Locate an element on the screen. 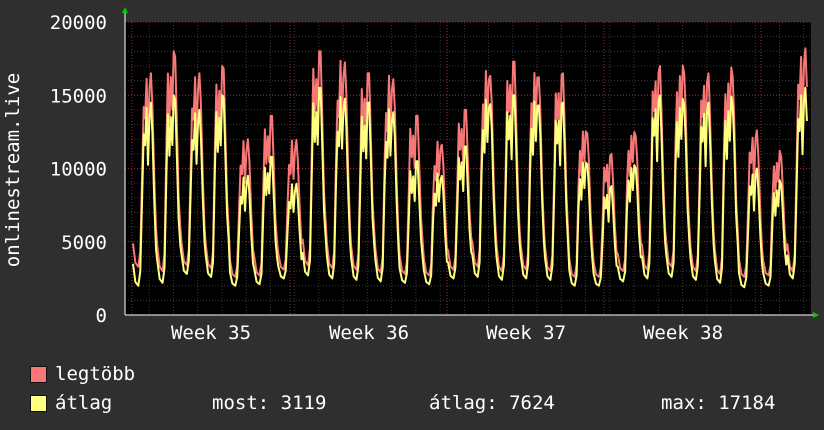  y-axis-arrow is located at coordinates (125, 10).